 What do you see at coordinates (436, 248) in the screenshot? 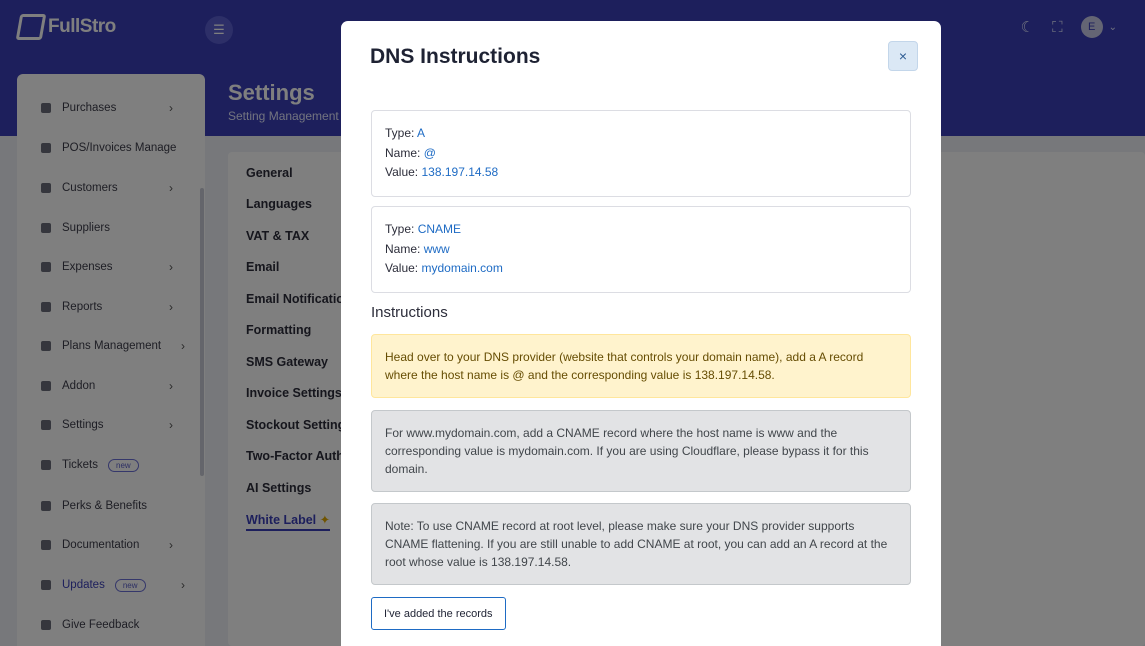
I see `record-name-value: www` at bounding box center [436, 248].